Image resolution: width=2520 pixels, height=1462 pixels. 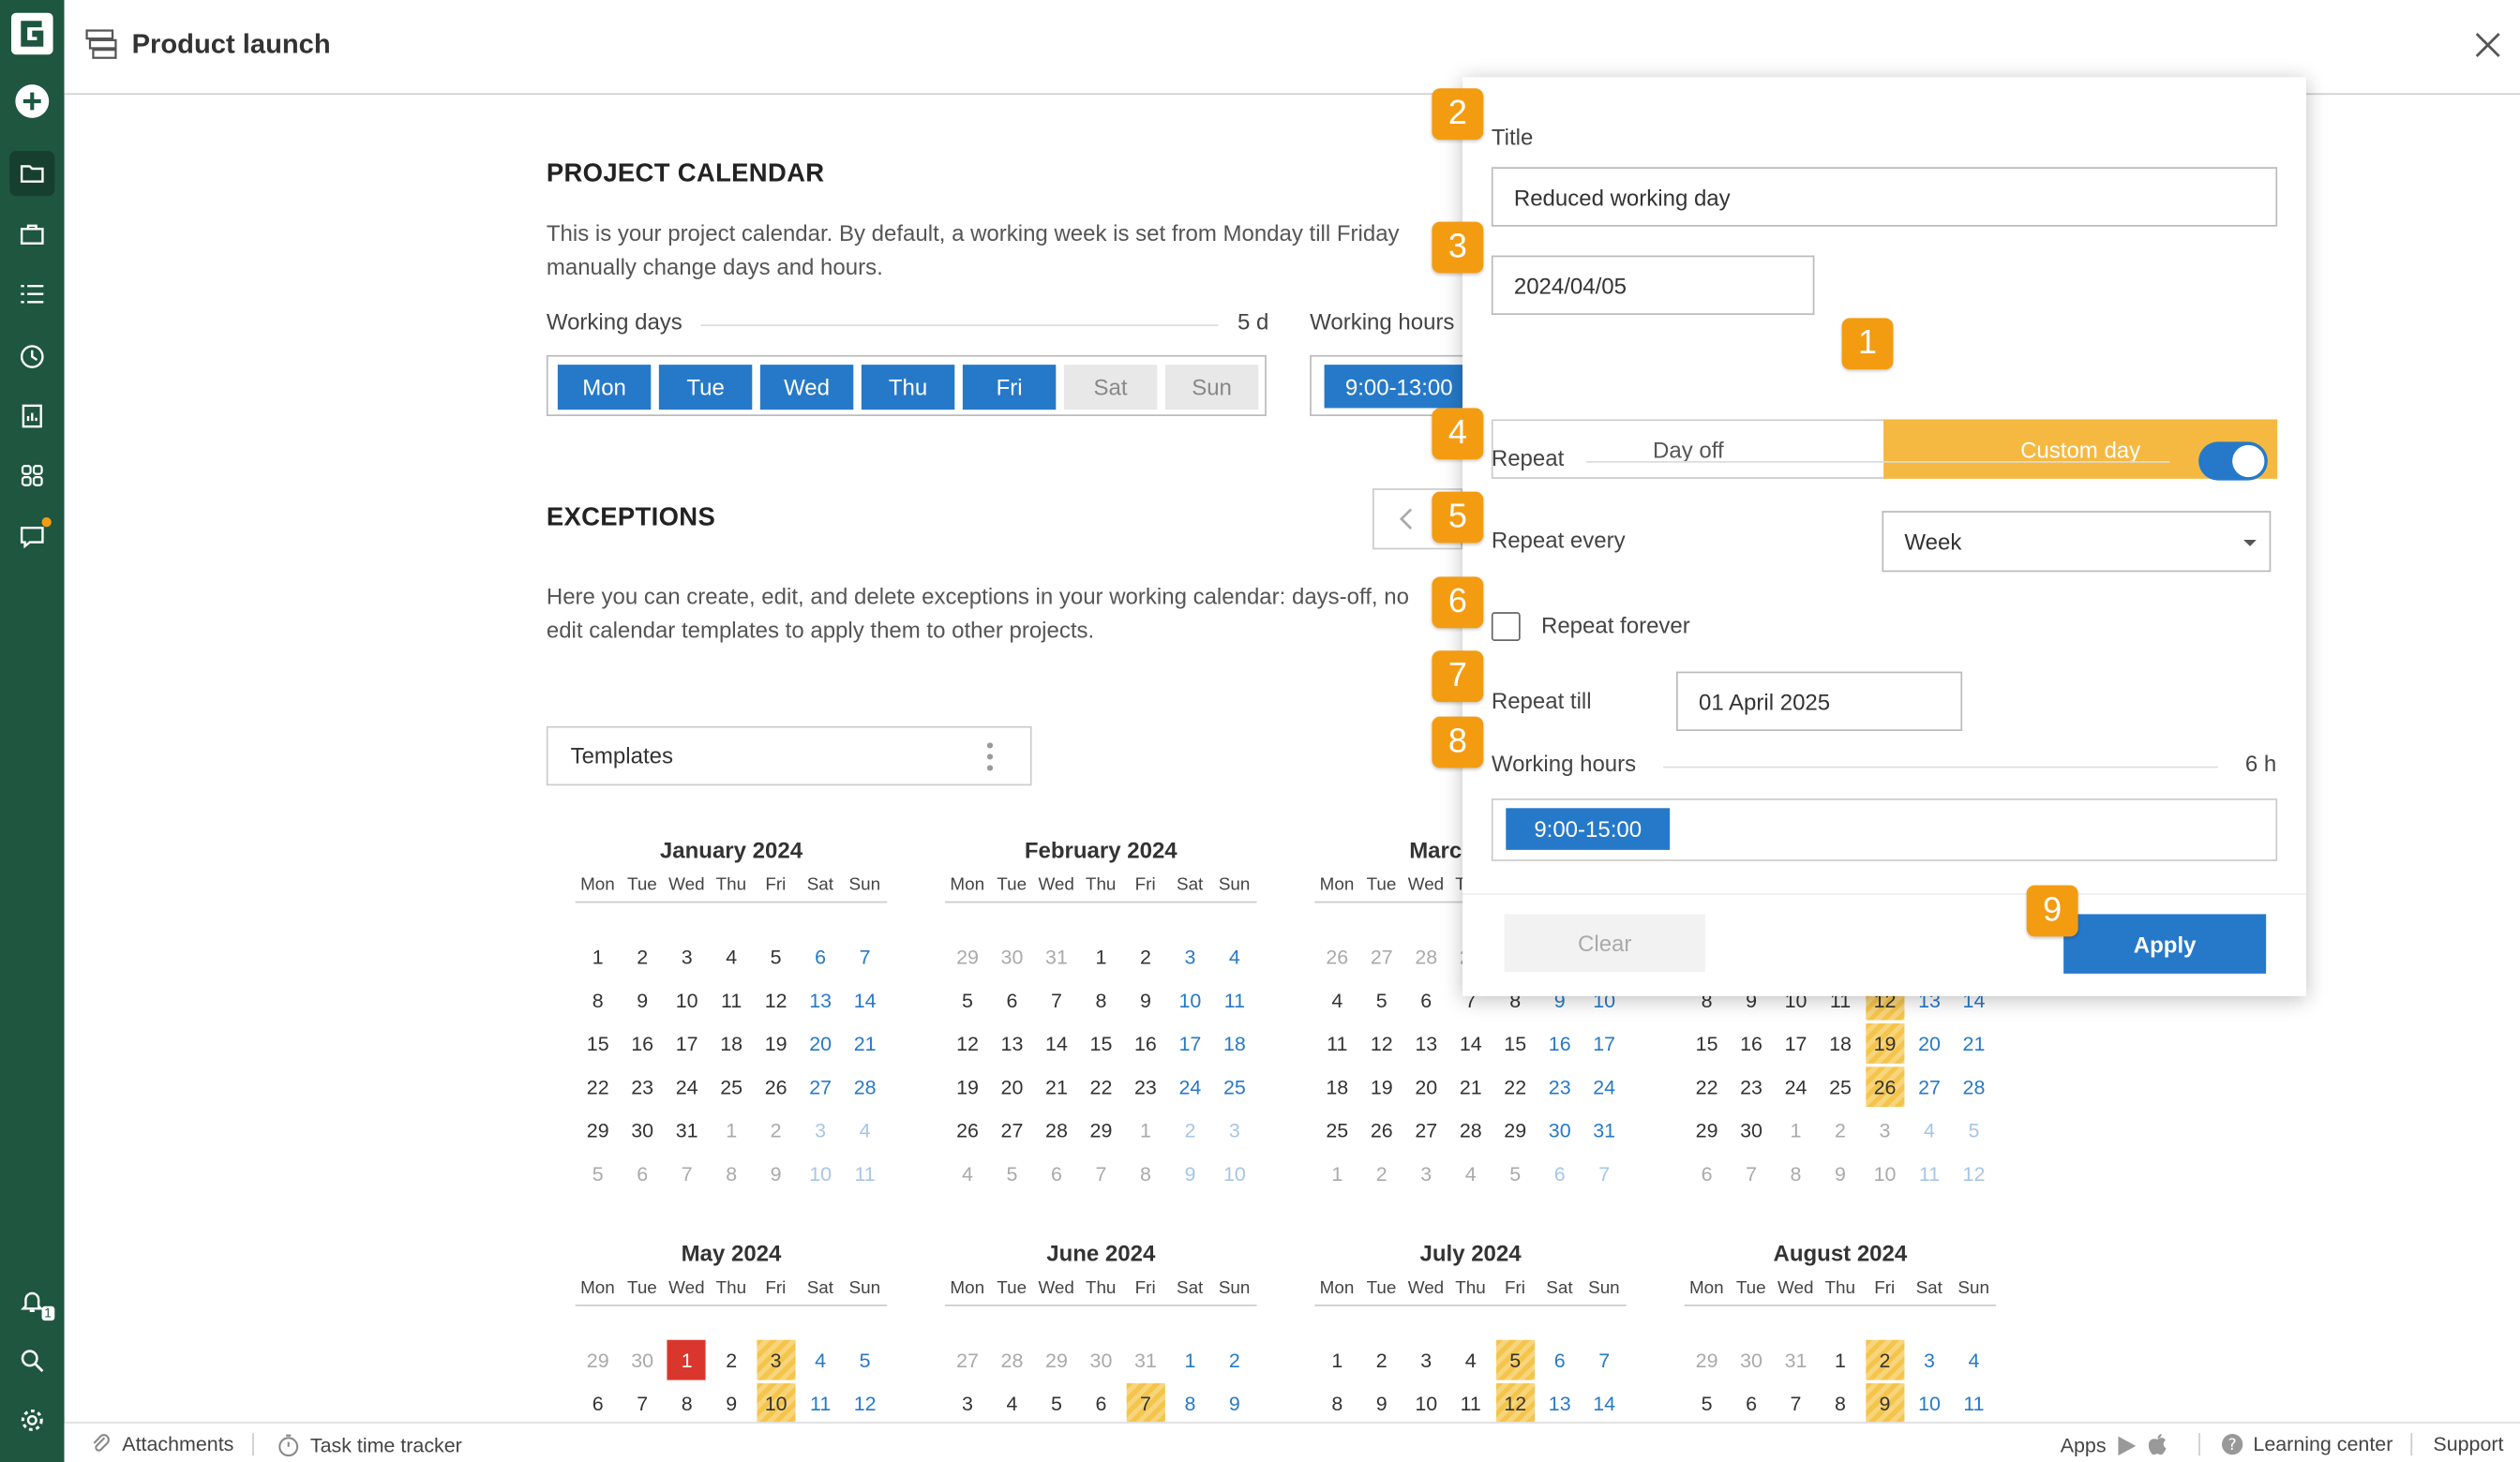 What do you see at coordinates (908, 387) in the screenshot?
I see `day-toggle-thu: Thu` at bounding box center [908, 387].